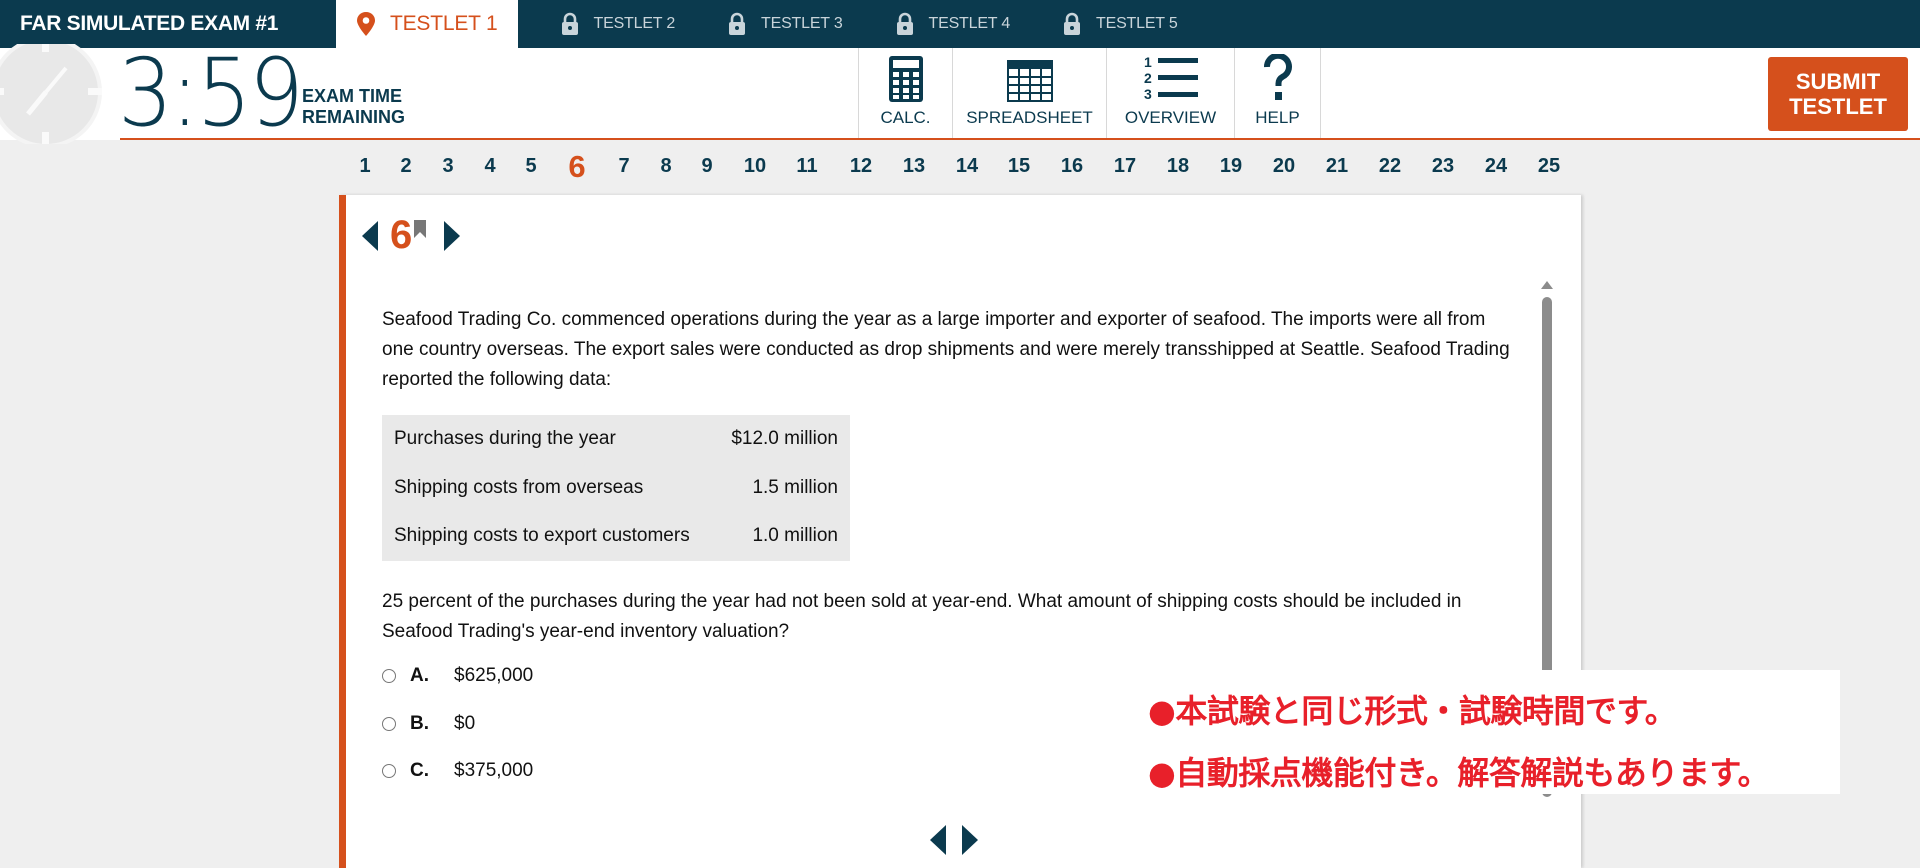 The image size is (1920, 868). I want to click on question-nav-16: 16, so click(1072, 166).